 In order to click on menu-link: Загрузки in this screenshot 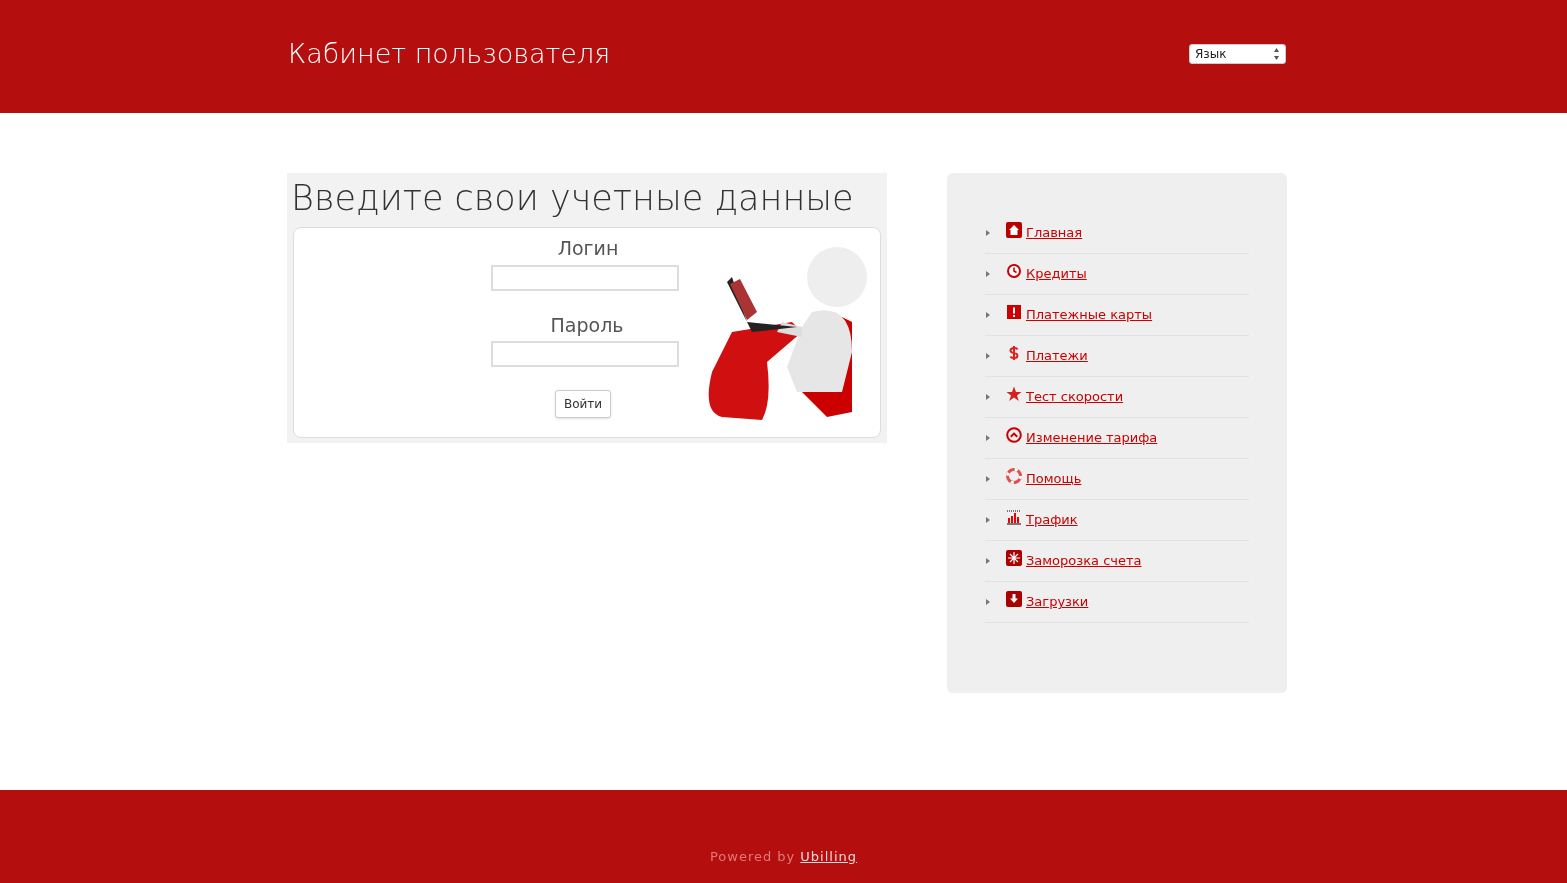, I will do `click(1047, 602)`.